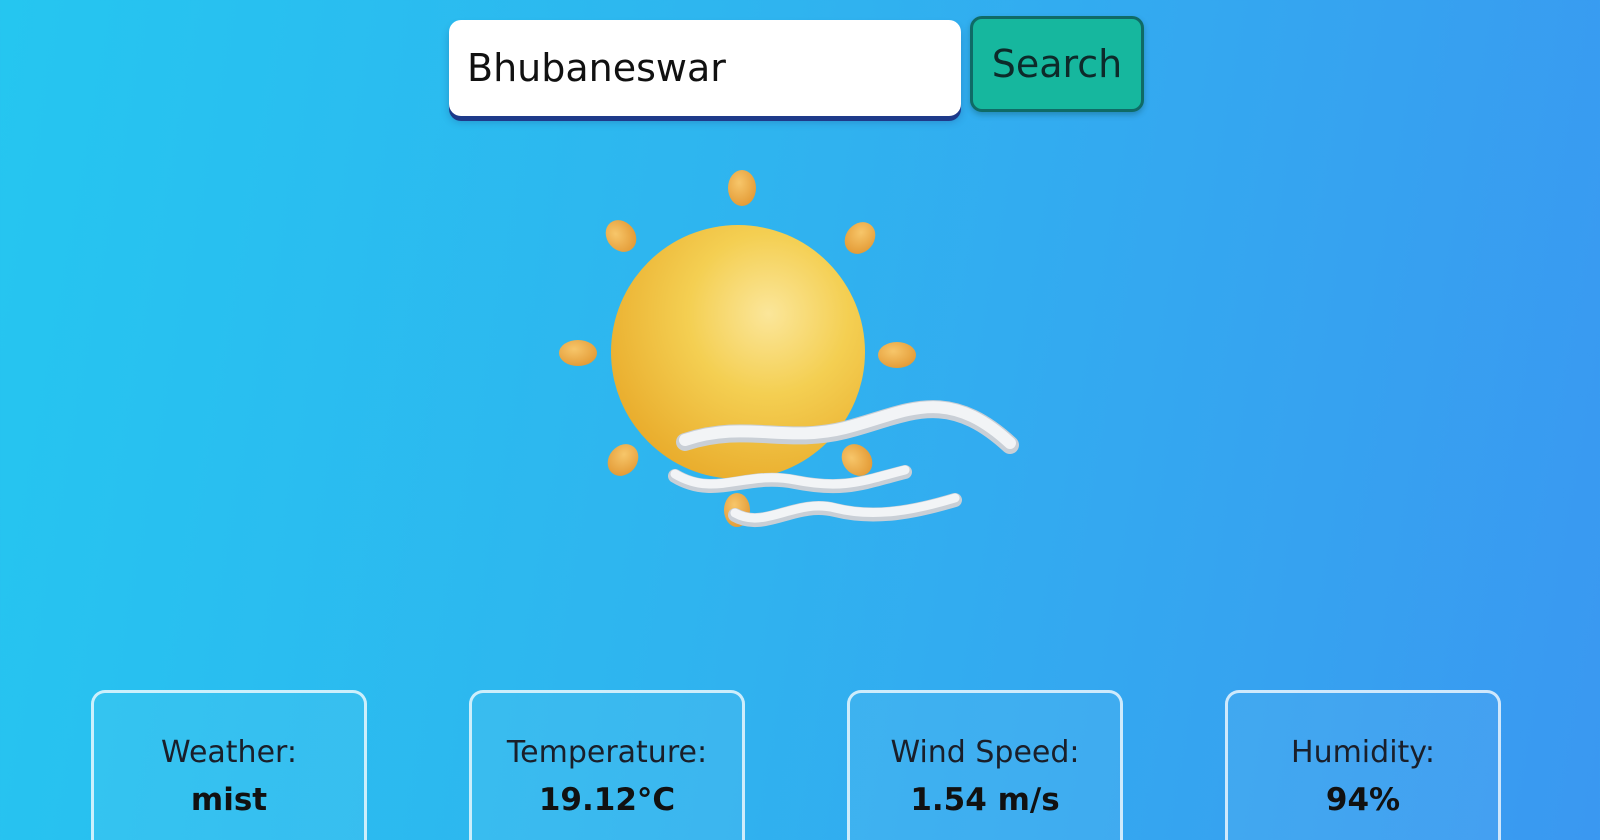  What do you see at coordinates (229, 752) in the screenshot?
I see `weather-label: Weather:` at bounding box center [229, 752].